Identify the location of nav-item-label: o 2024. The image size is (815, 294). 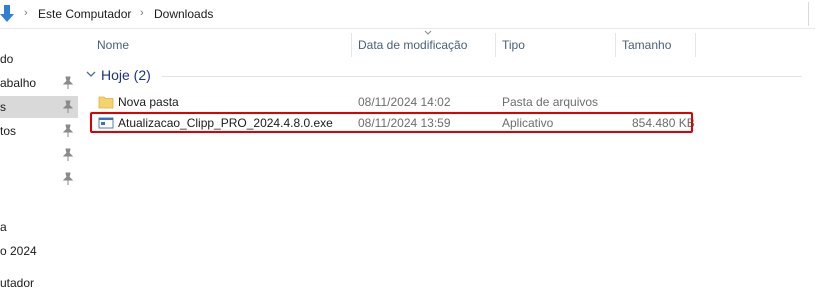
(18, 251).